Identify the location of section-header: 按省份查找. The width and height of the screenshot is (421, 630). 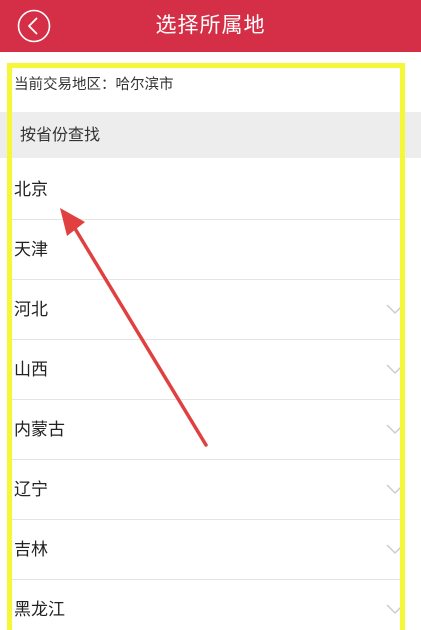
(210, 135).